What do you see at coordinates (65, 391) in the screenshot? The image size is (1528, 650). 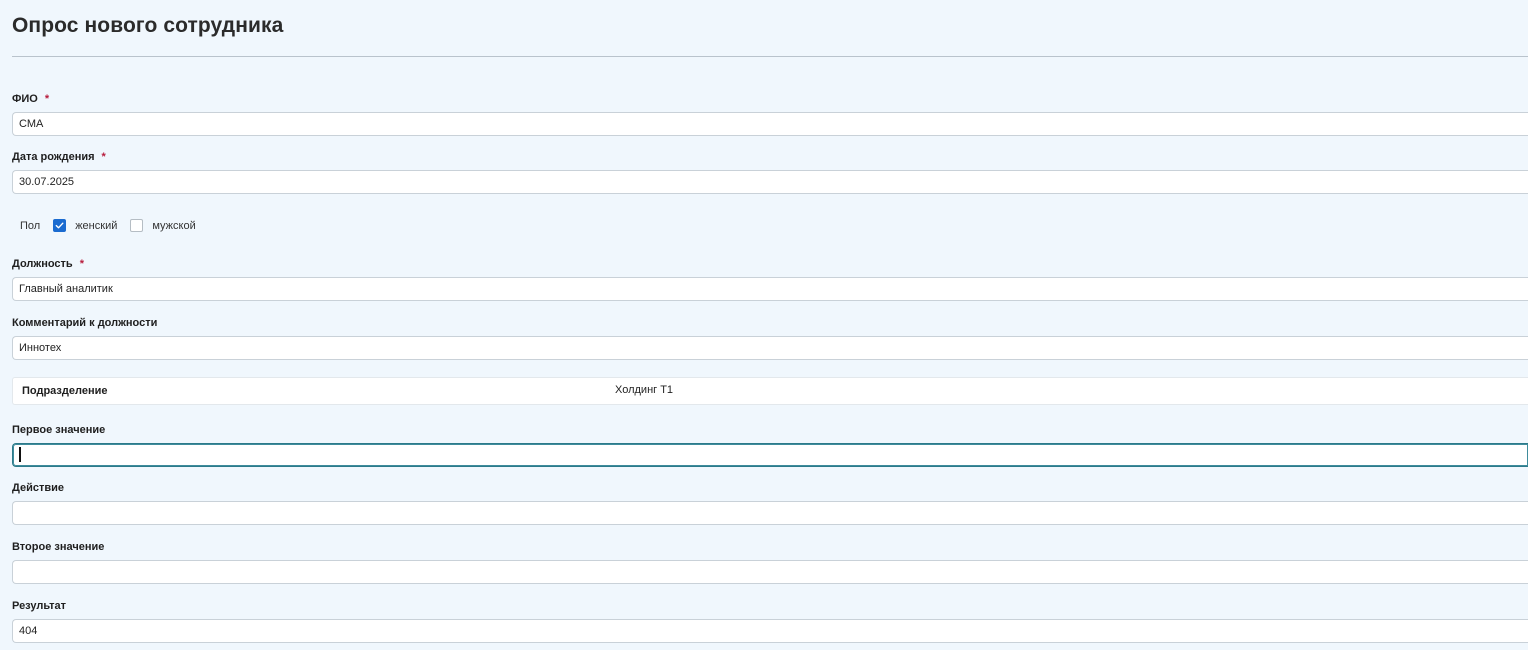 I see `department-label: Подразделение` at bounding box center [65, 391].